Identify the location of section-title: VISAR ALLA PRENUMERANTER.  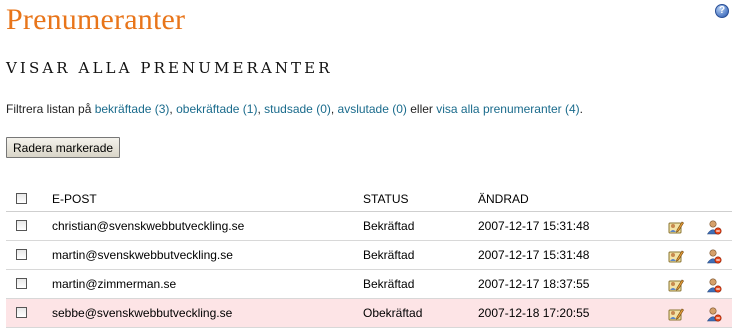
(169, 68).